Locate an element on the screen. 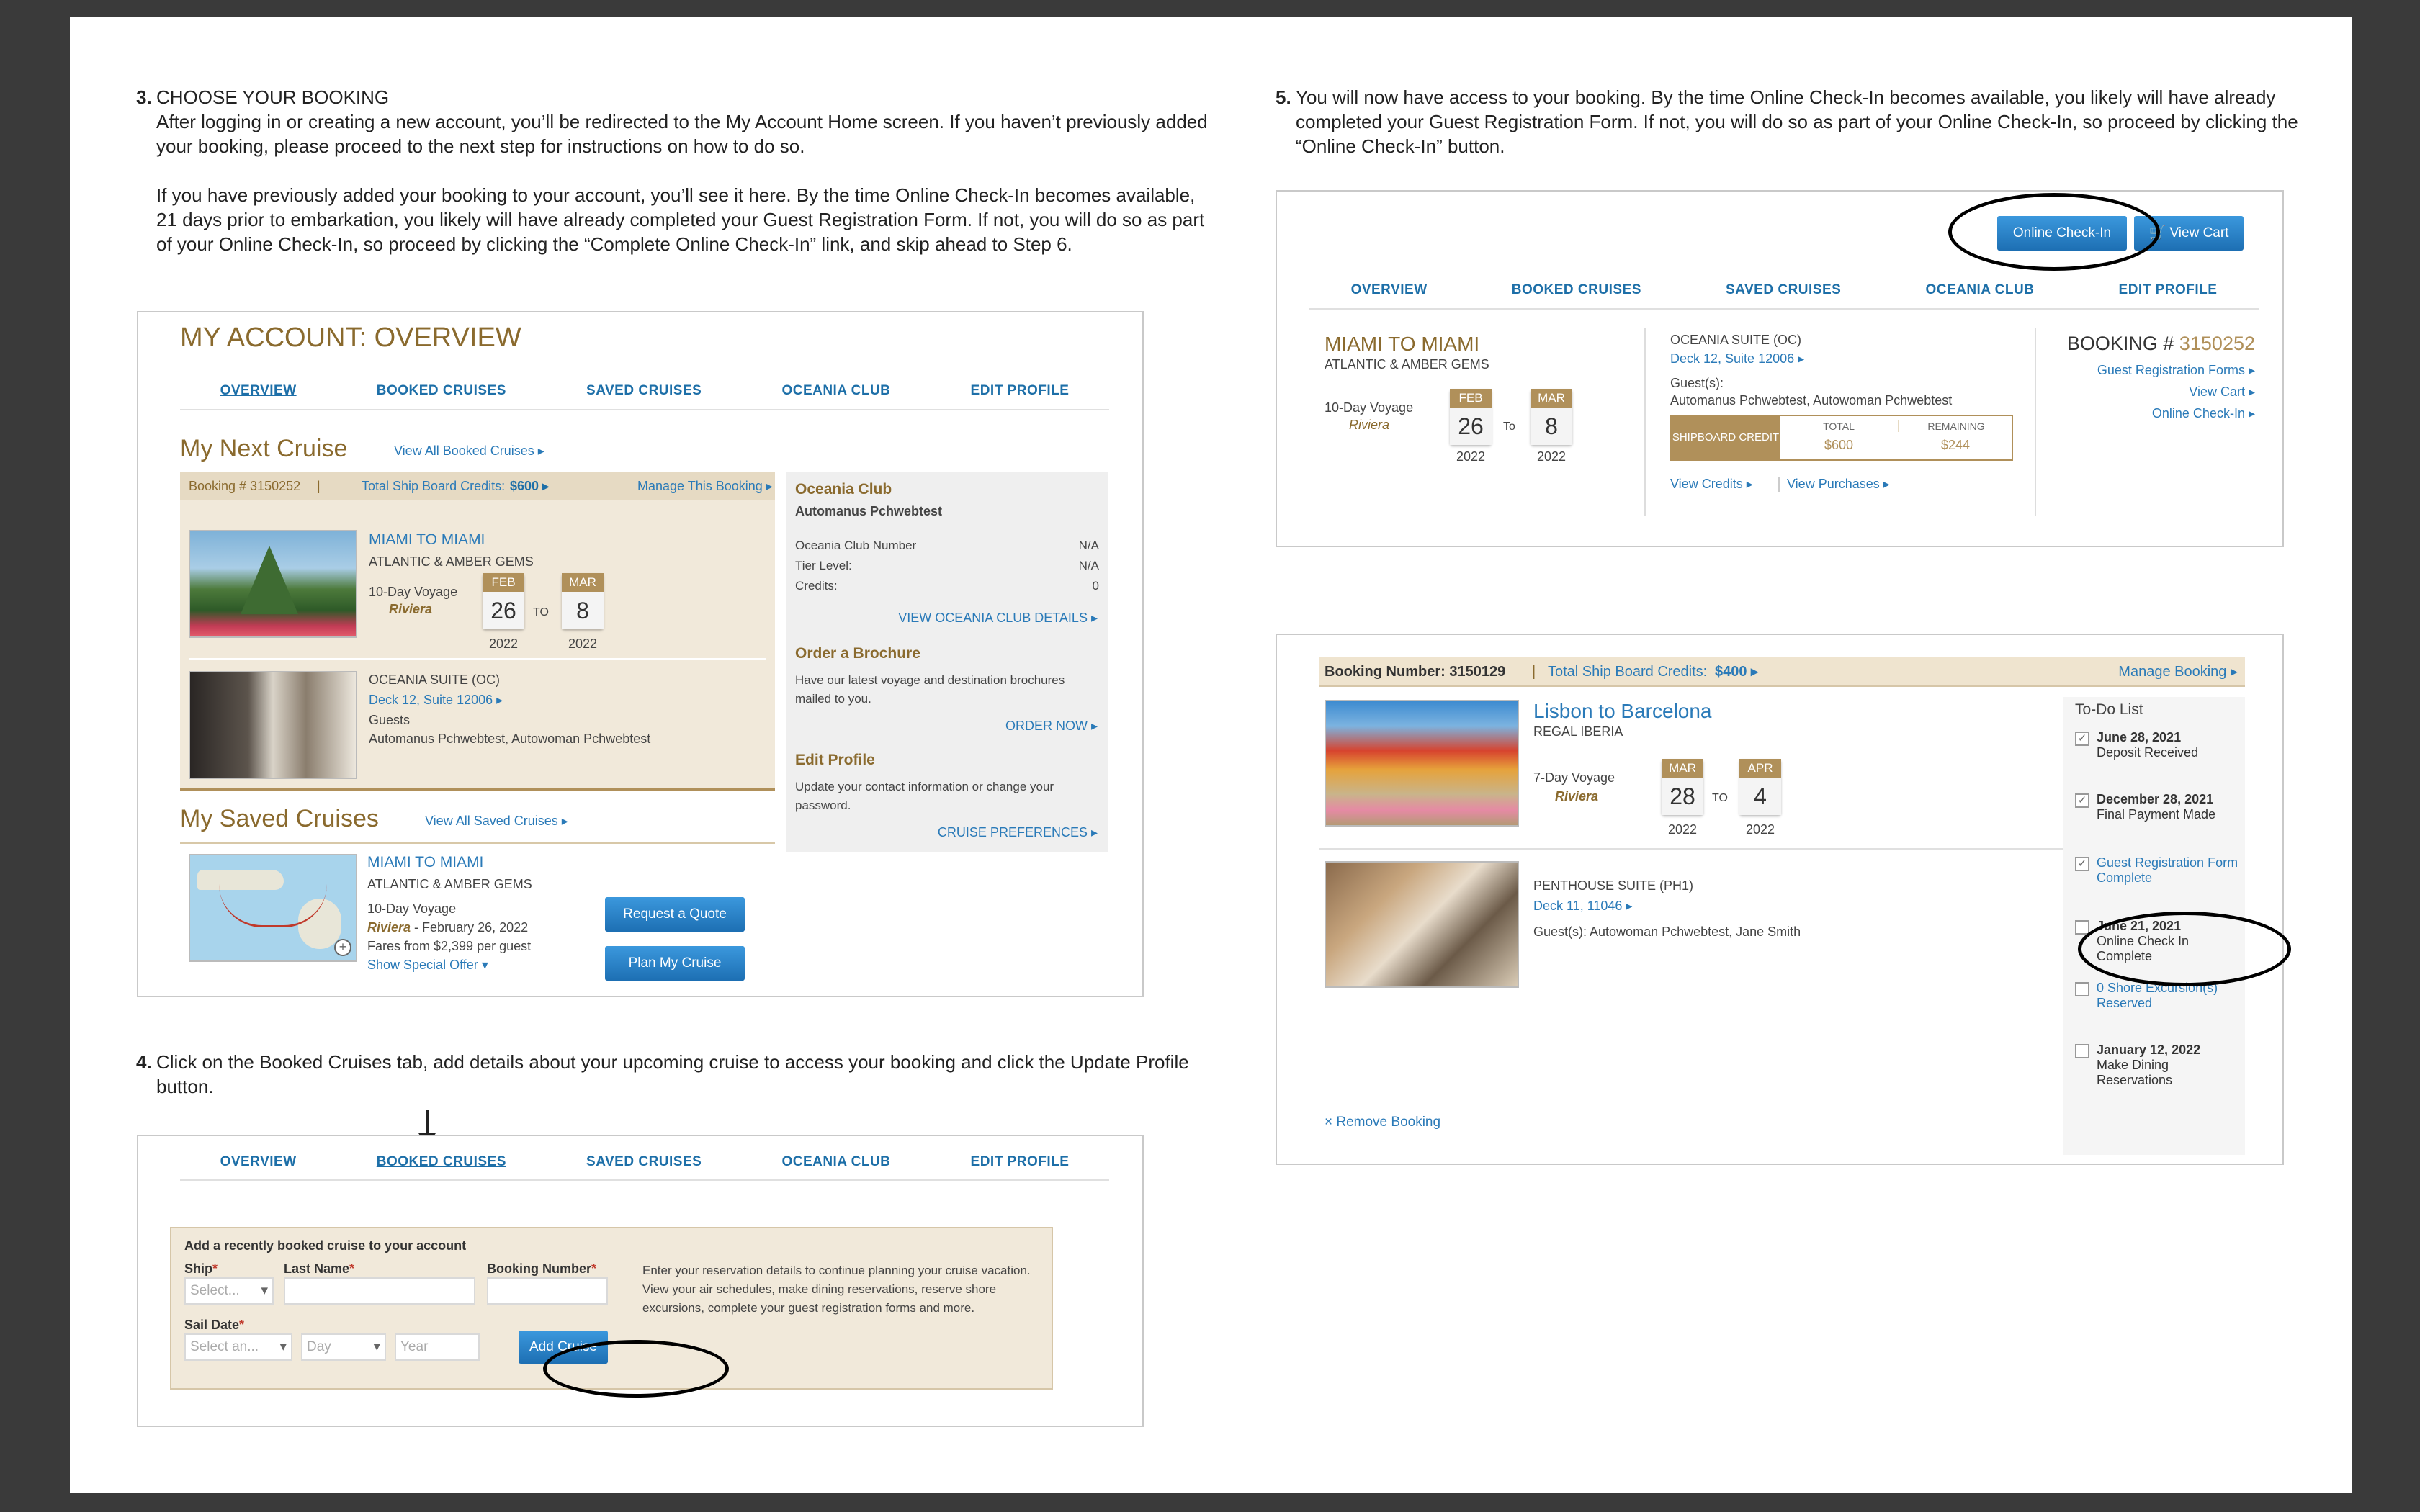  online-check-in-link: Online Check-In ▸ is located at coordinates (2203, 413).